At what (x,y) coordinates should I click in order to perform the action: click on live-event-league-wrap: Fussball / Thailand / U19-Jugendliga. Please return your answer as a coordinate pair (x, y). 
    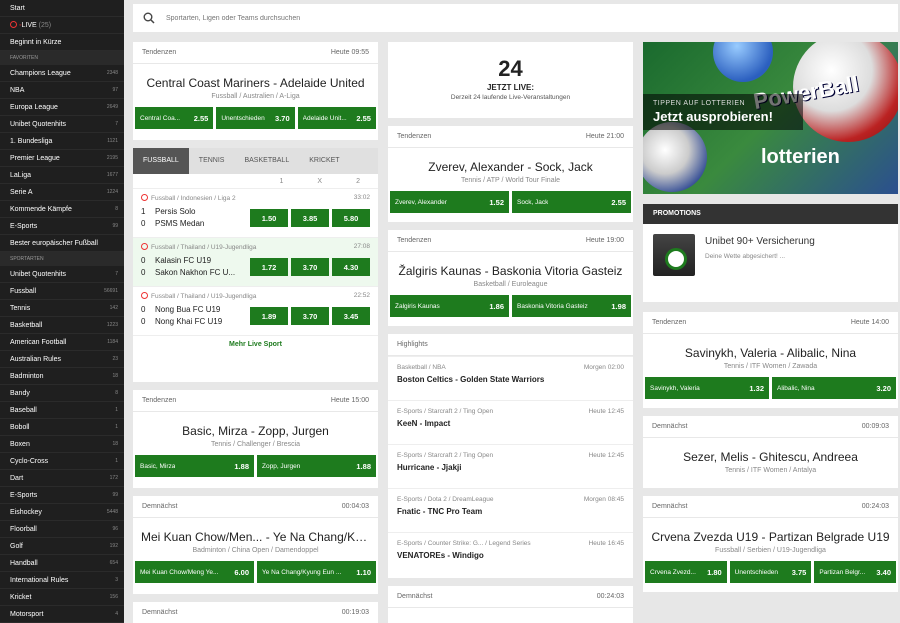
    Looking at the image, I should click on (198, 296).